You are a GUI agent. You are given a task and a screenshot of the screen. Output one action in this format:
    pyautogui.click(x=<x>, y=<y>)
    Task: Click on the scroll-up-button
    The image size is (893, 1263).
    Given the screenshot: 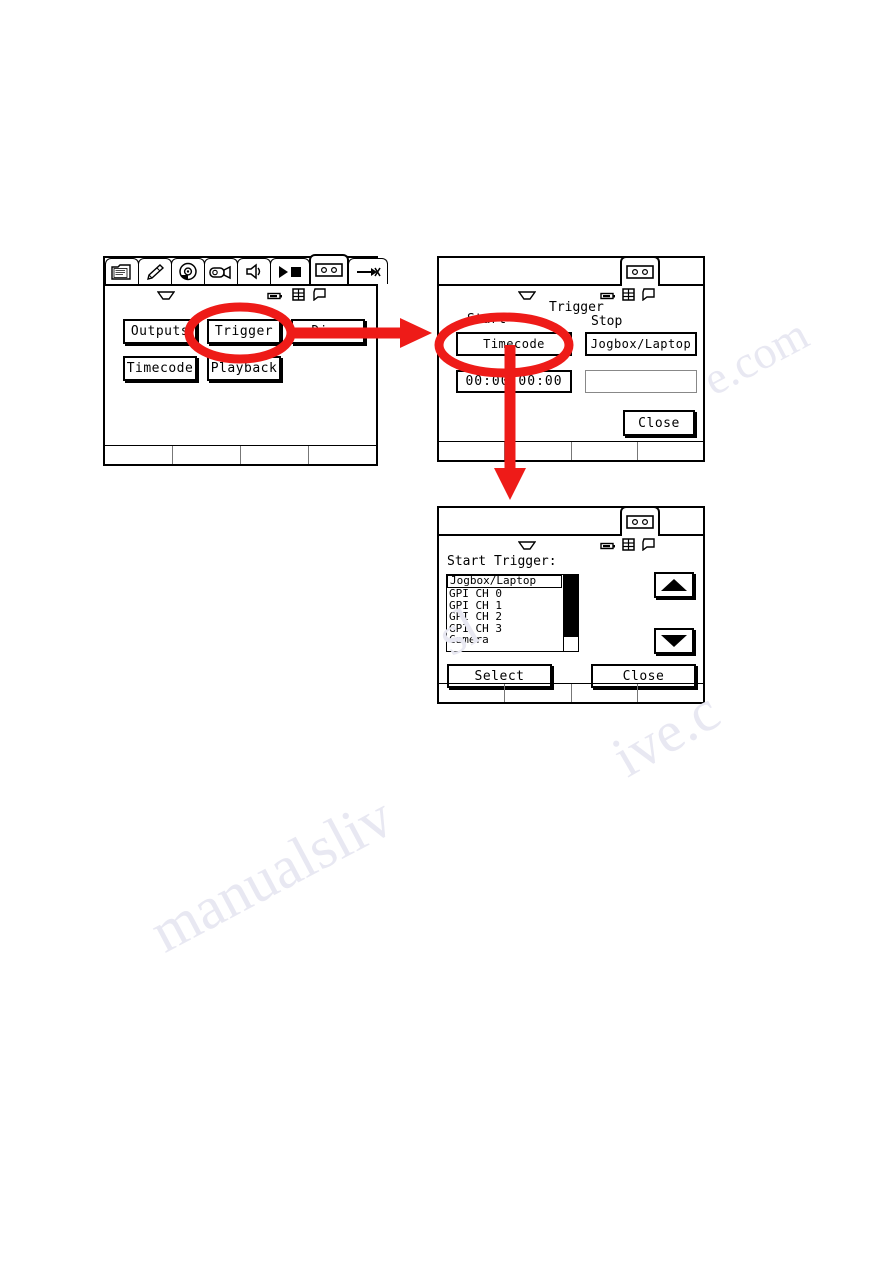 What is the action you would take?
    pyautogui.click(x=674, y=585)
    